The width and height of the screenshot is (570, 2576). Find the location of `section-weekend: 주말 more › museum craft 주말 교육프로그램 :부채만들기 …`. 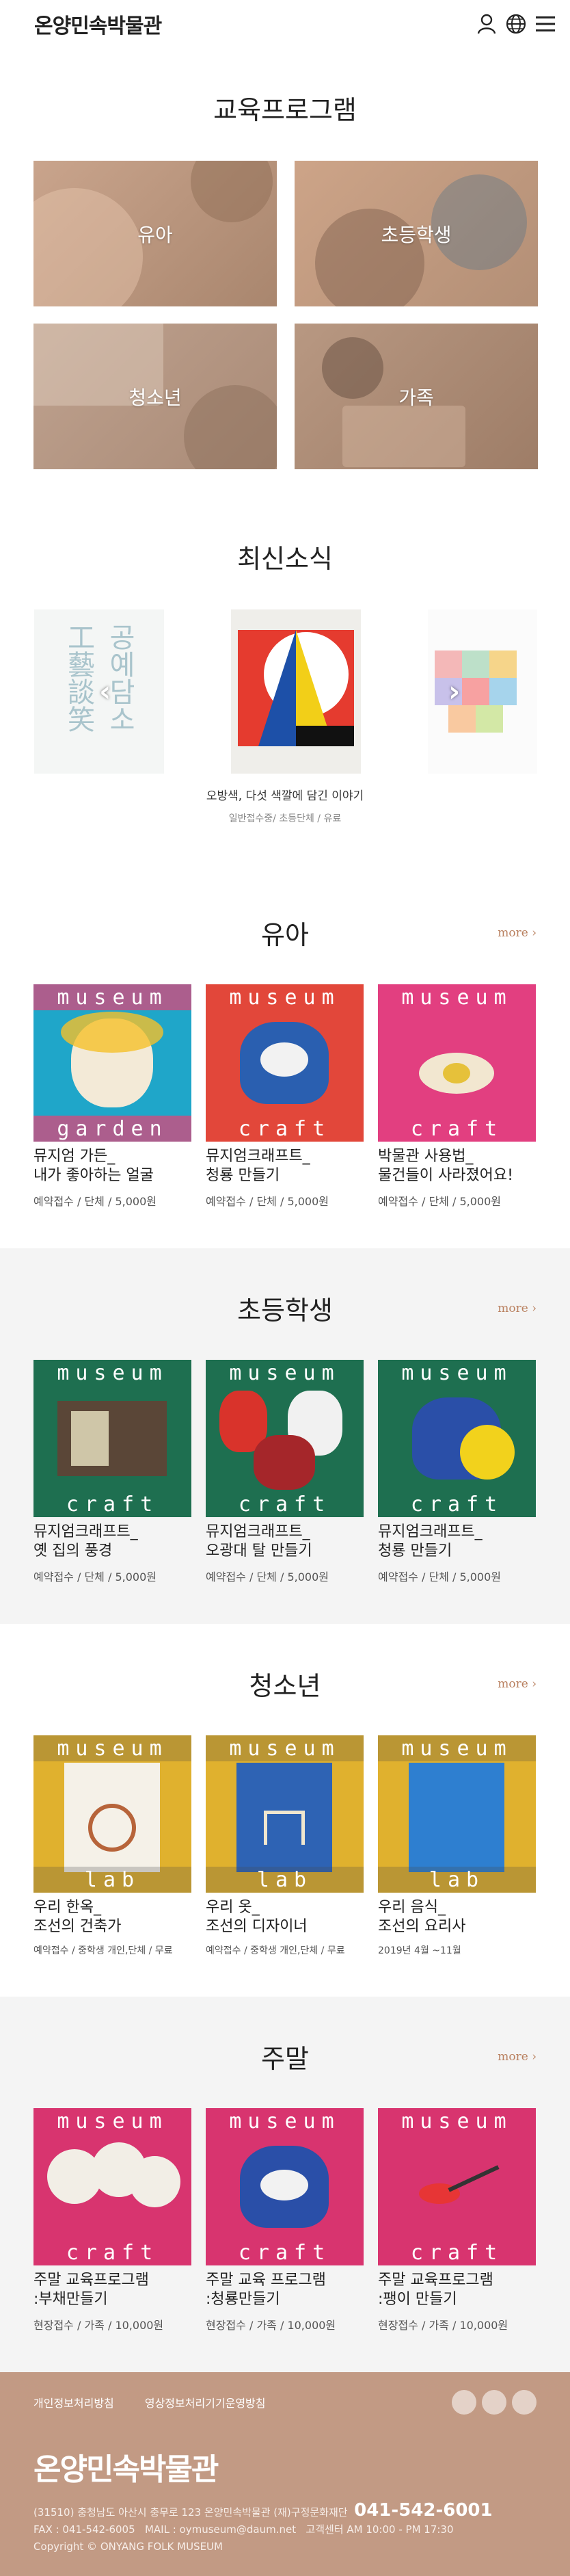

section-weekend: 주말 more › museum craft 주말 교육프로그램 :부채만들기 … is located at coordinates (285, 2184).